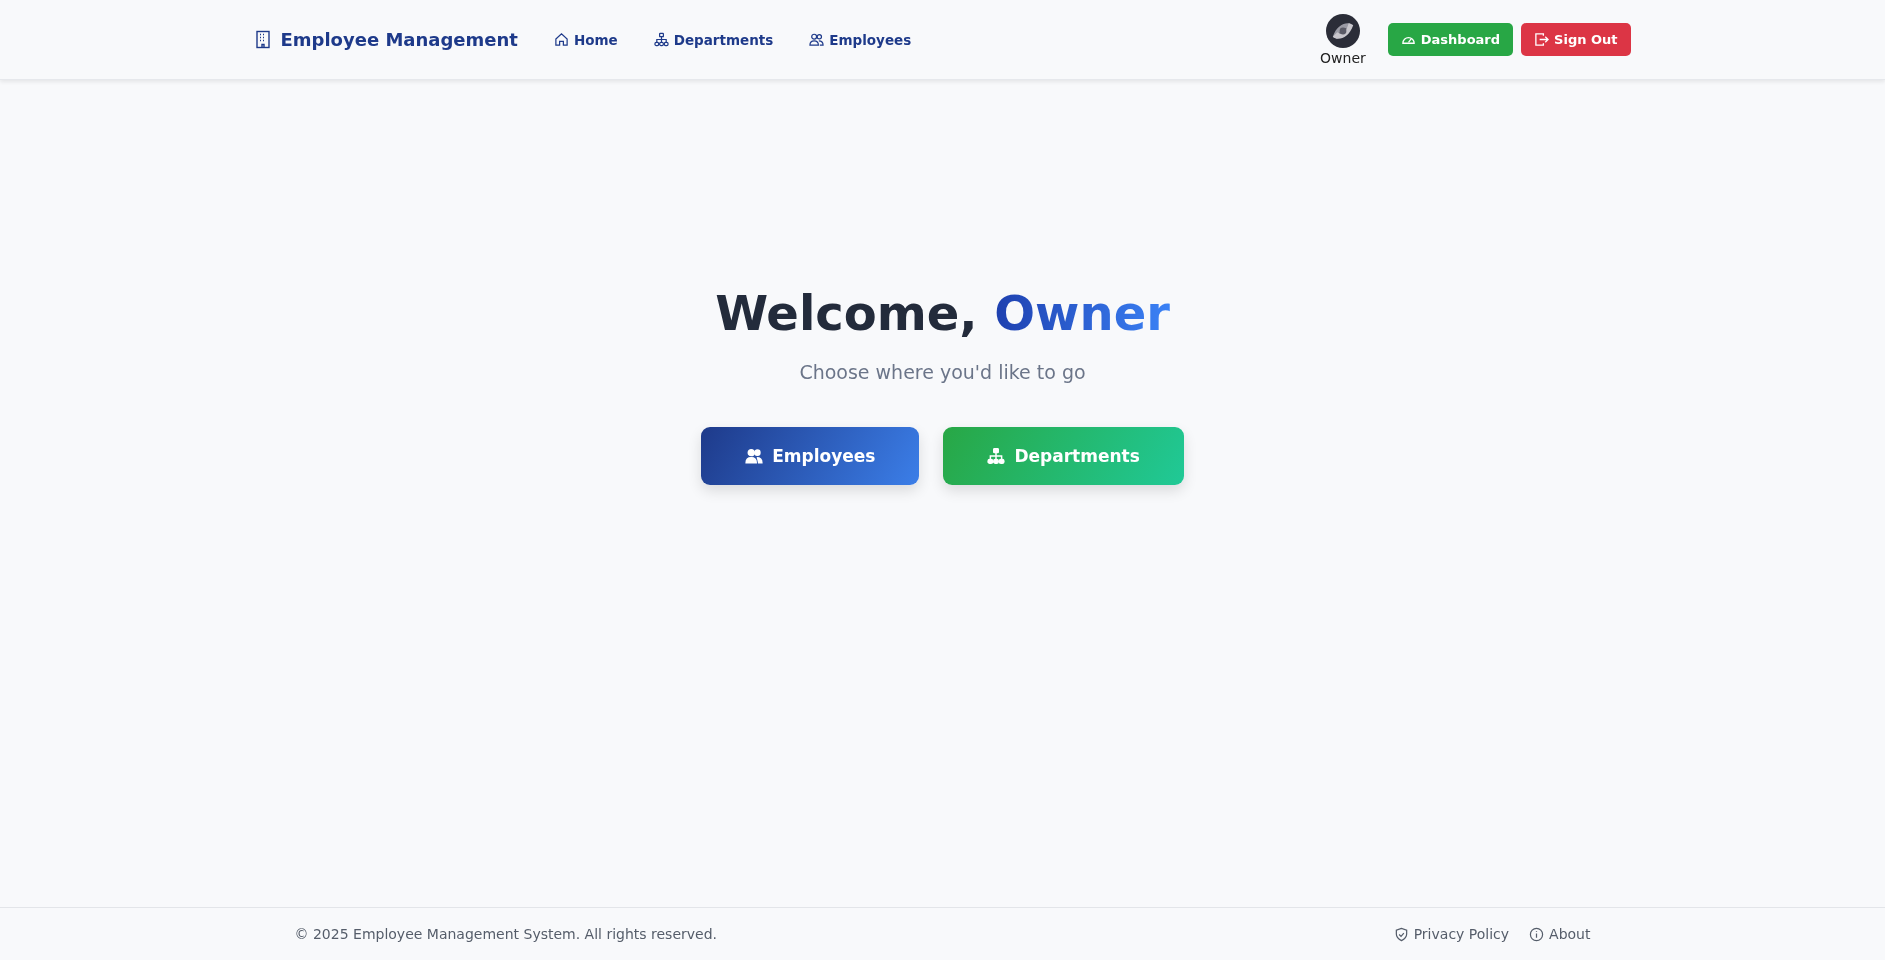 The image size is (1885, 960). What do you see at coordinates (262, 39) in the screenshot?
I see `building-icon` at bounding box center [262, 39].